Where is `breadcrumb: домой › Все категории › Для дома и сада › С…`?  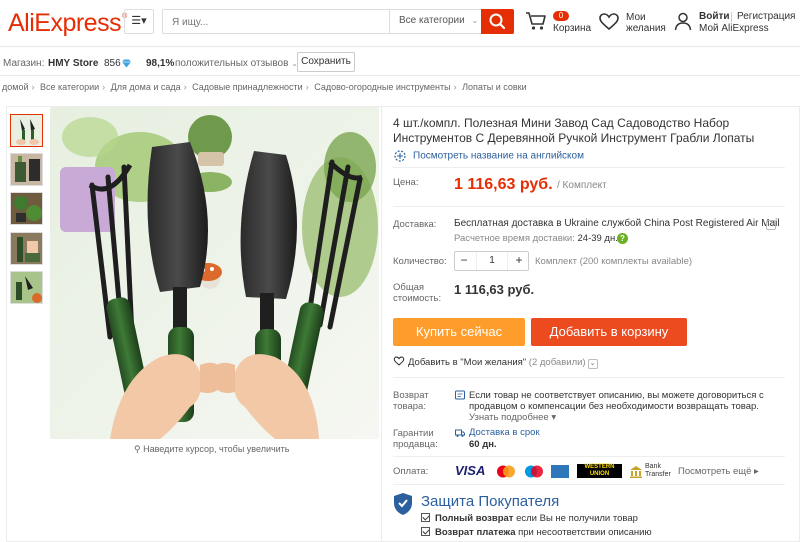 breadcrumb: домой › Все категории › Для дома и сада › С… is located at coordinates (264, 87).